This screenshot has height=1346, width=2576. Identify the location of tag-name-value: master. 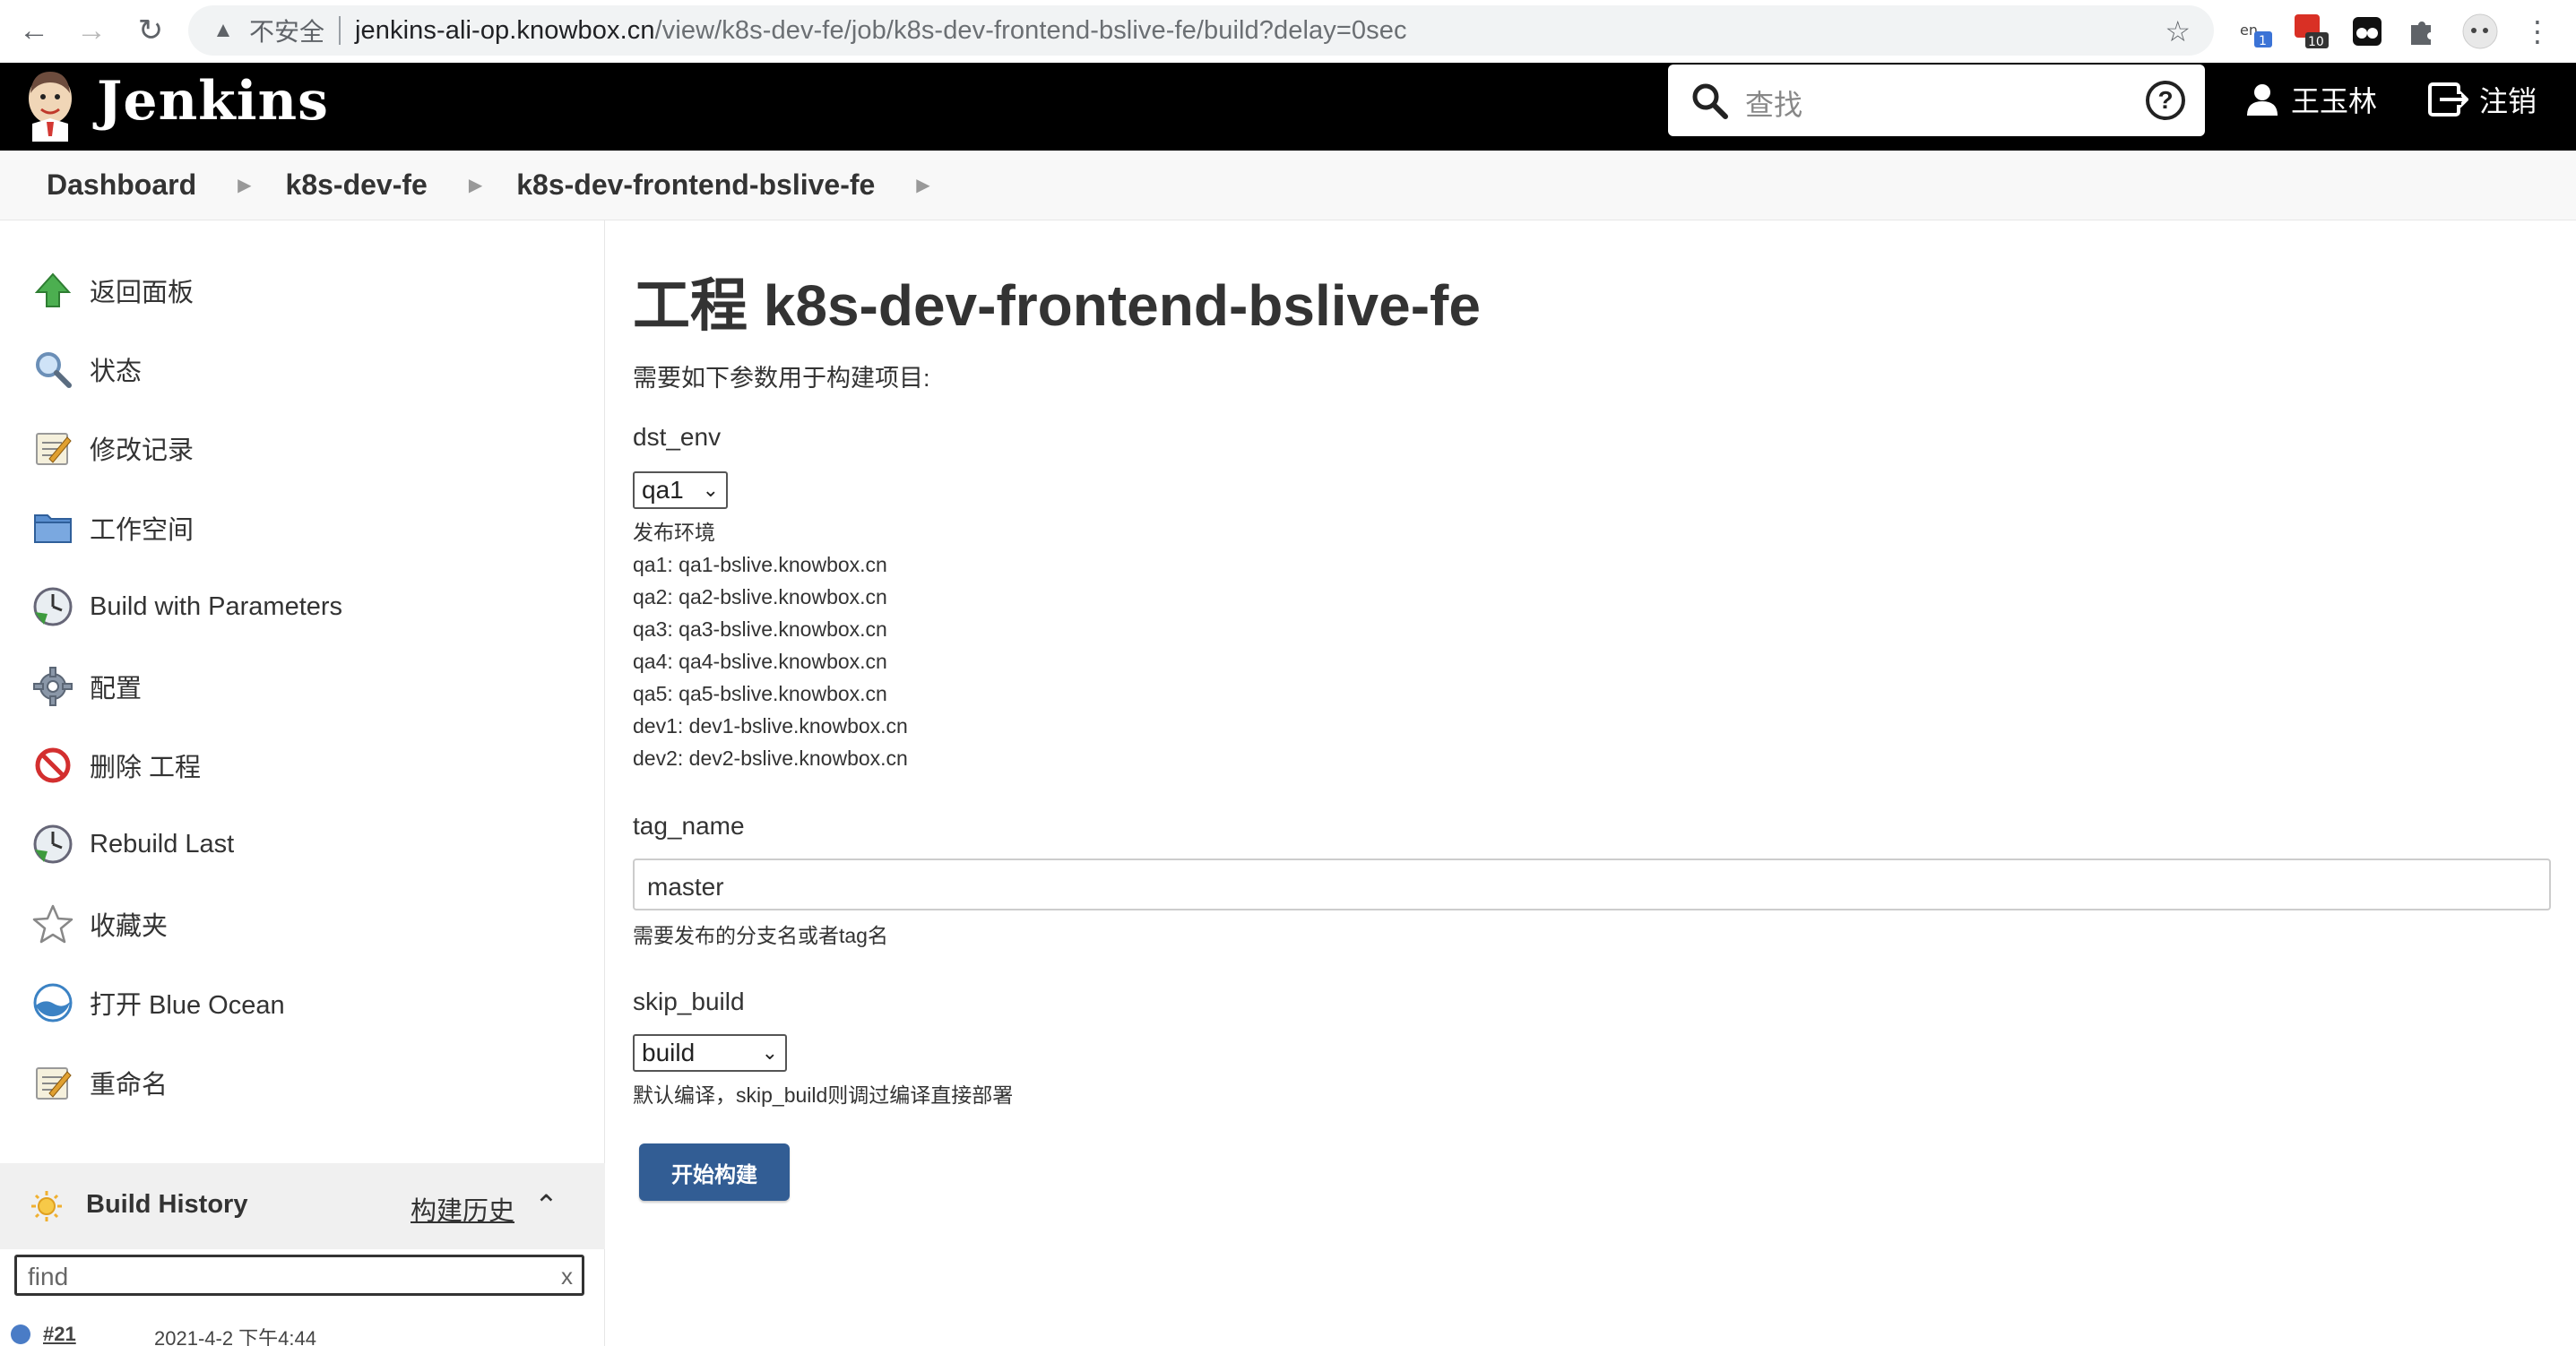
(685, 887).